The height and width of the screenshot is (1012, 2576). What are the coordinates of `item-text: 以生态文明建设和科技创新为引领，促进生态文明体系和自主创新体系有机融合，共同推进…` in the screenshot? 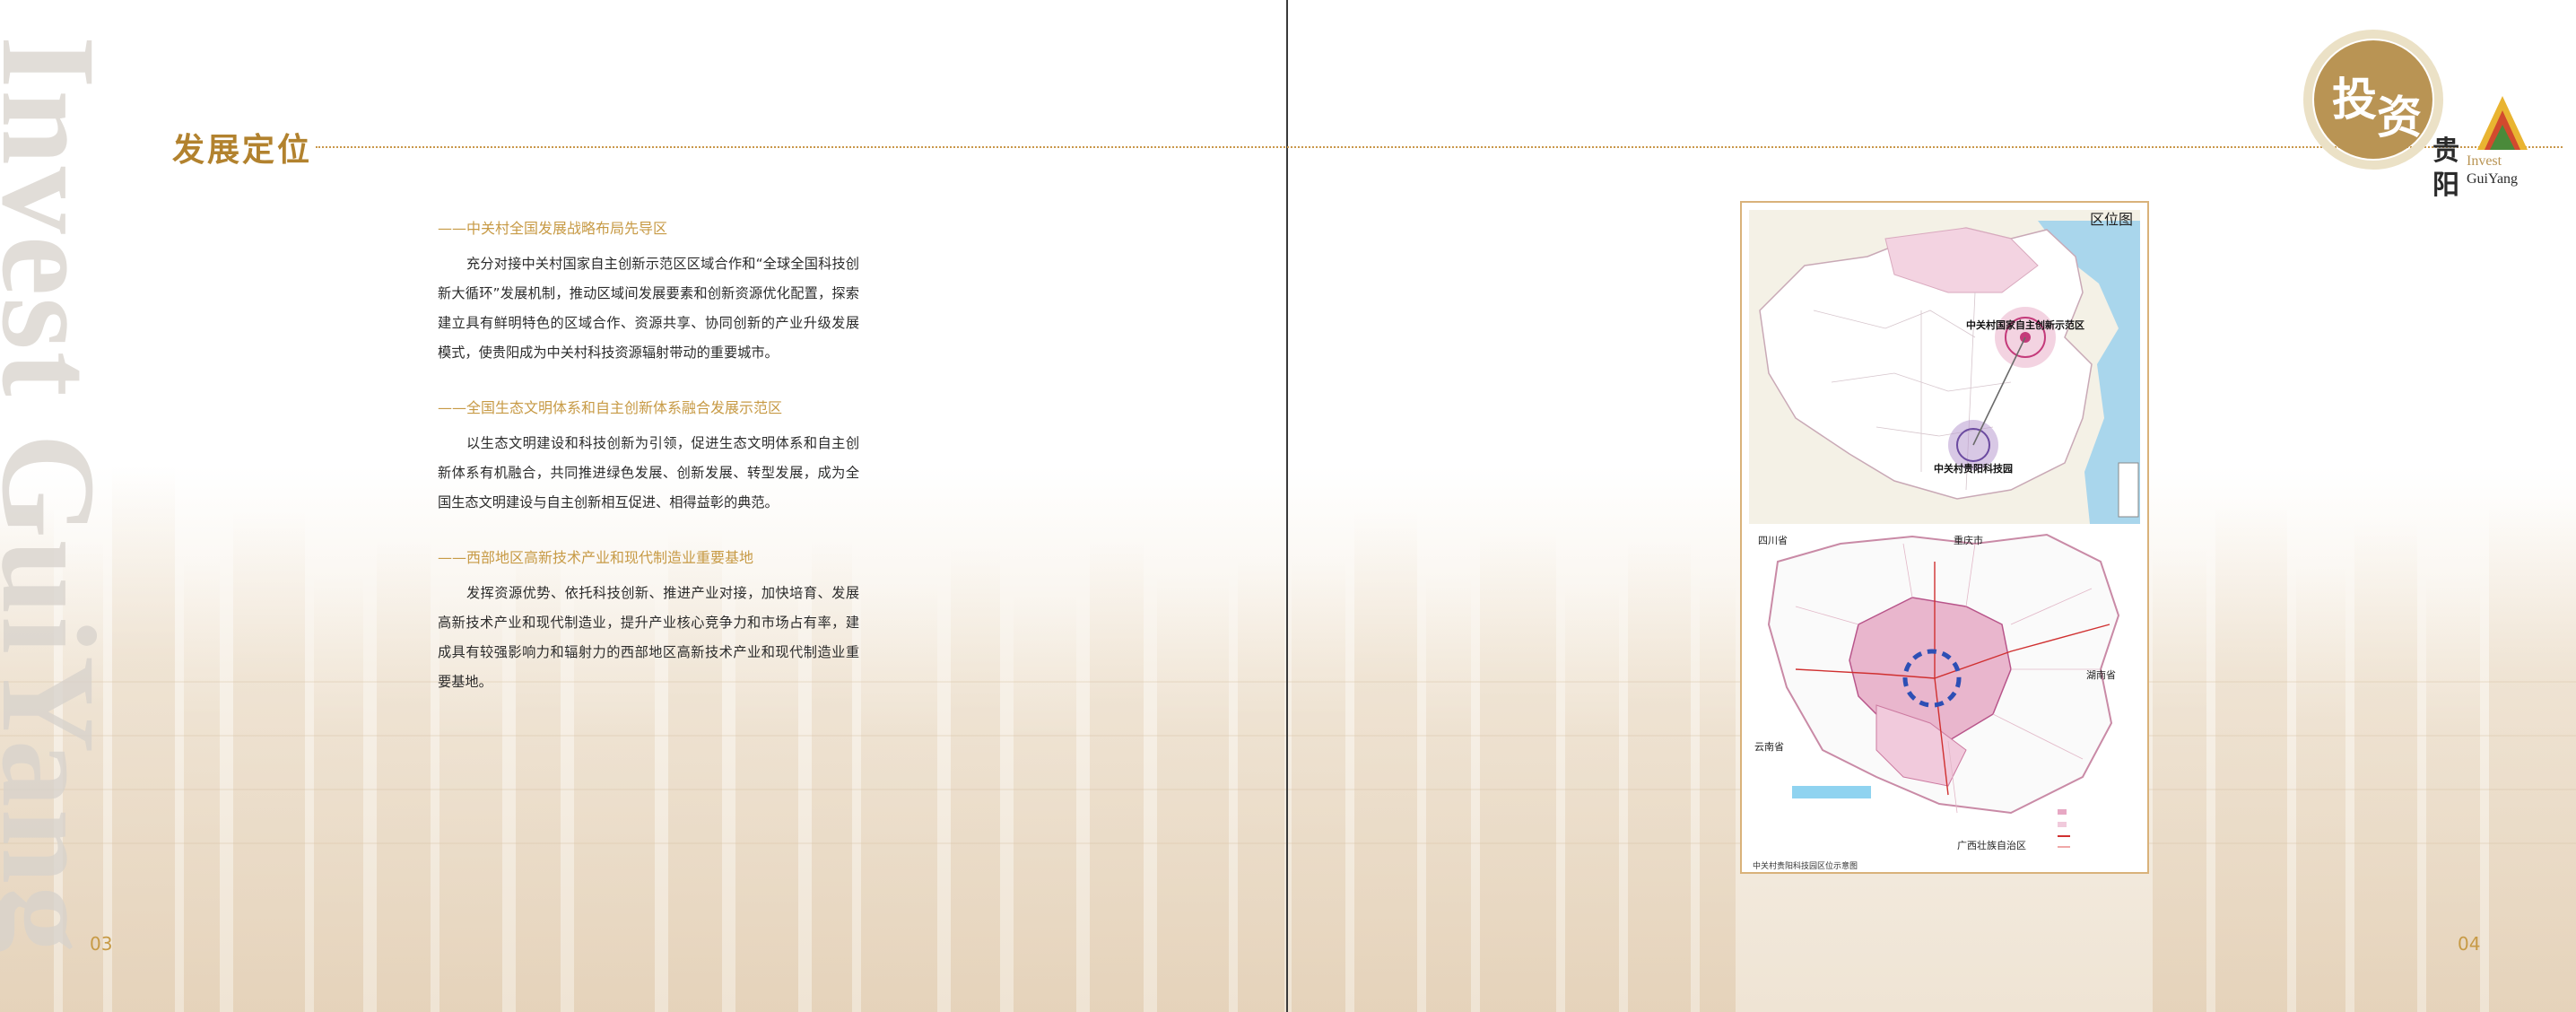 It's located at (648, 472).